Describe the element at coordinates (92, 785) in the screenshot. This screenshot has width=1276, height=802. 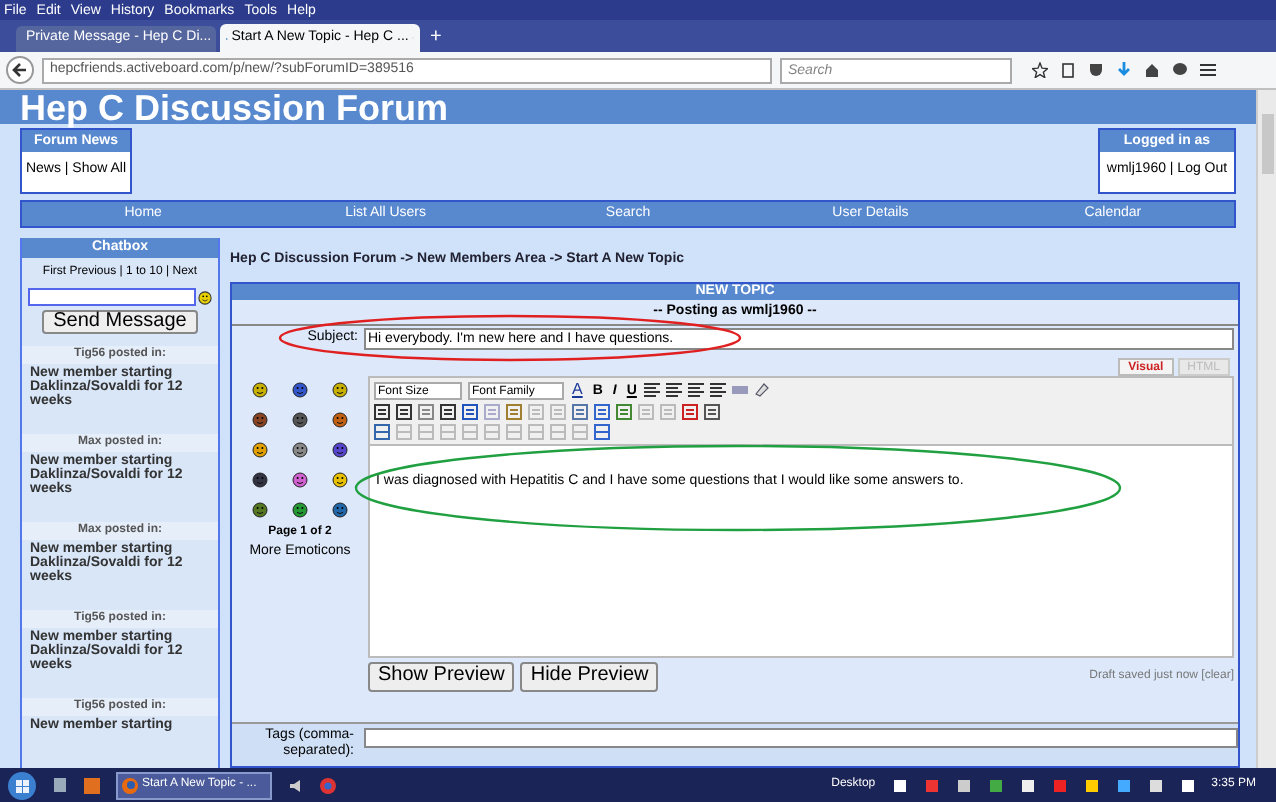
I see `media-player-icon` at that location.